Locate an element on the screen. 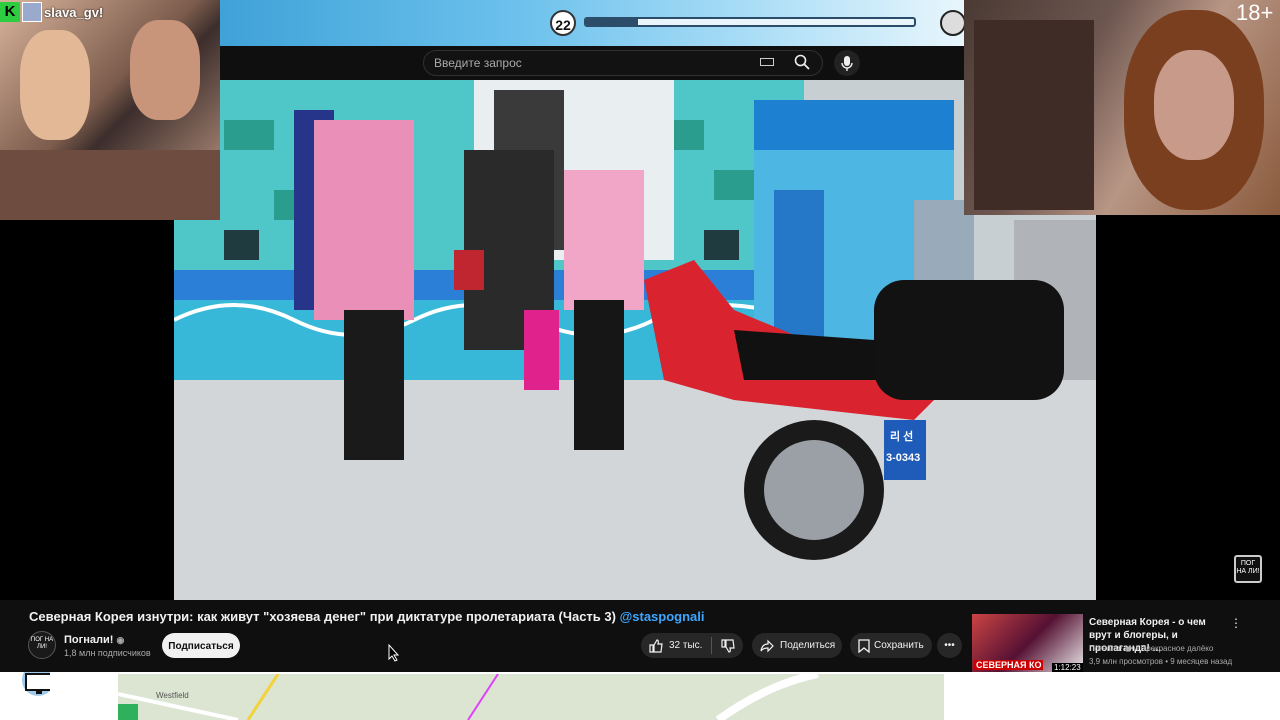  mouse-cursor-icon is located at coordinates (394, 653).